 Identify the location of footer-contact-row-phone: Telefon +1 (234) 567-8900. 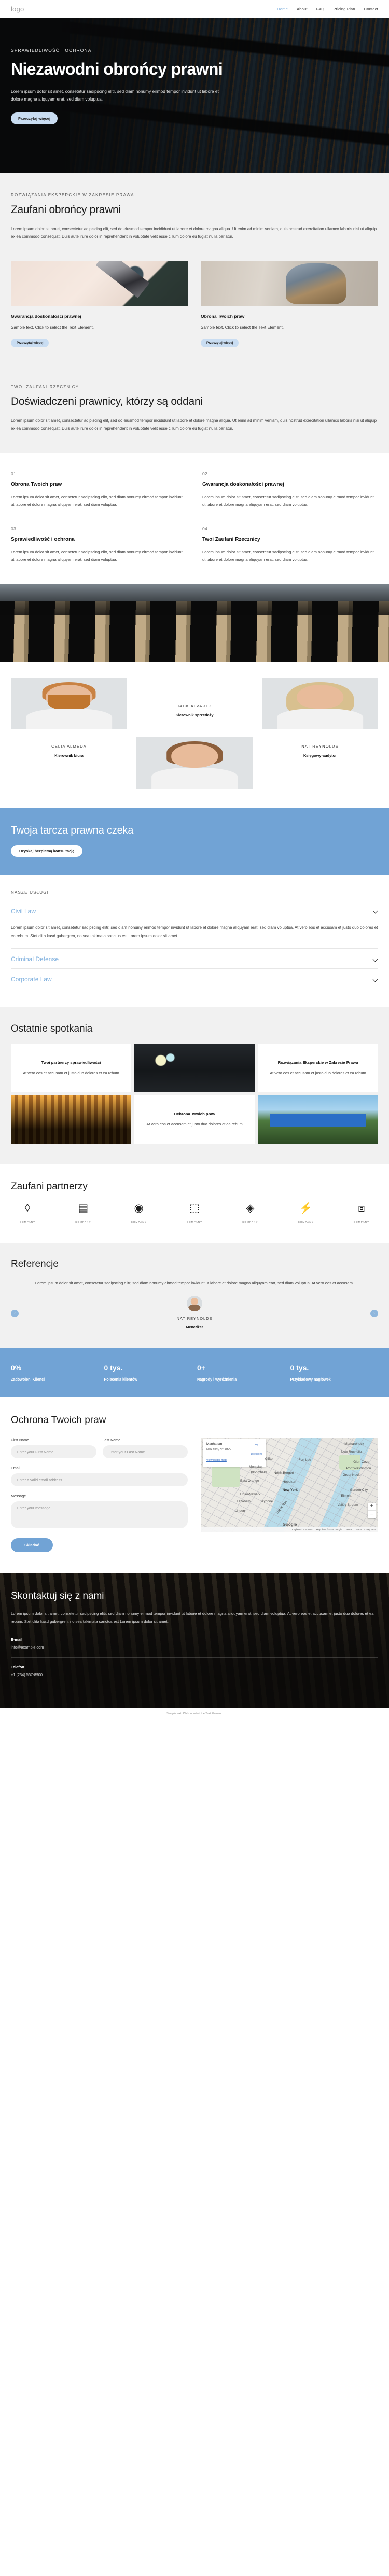
(195, 1671).